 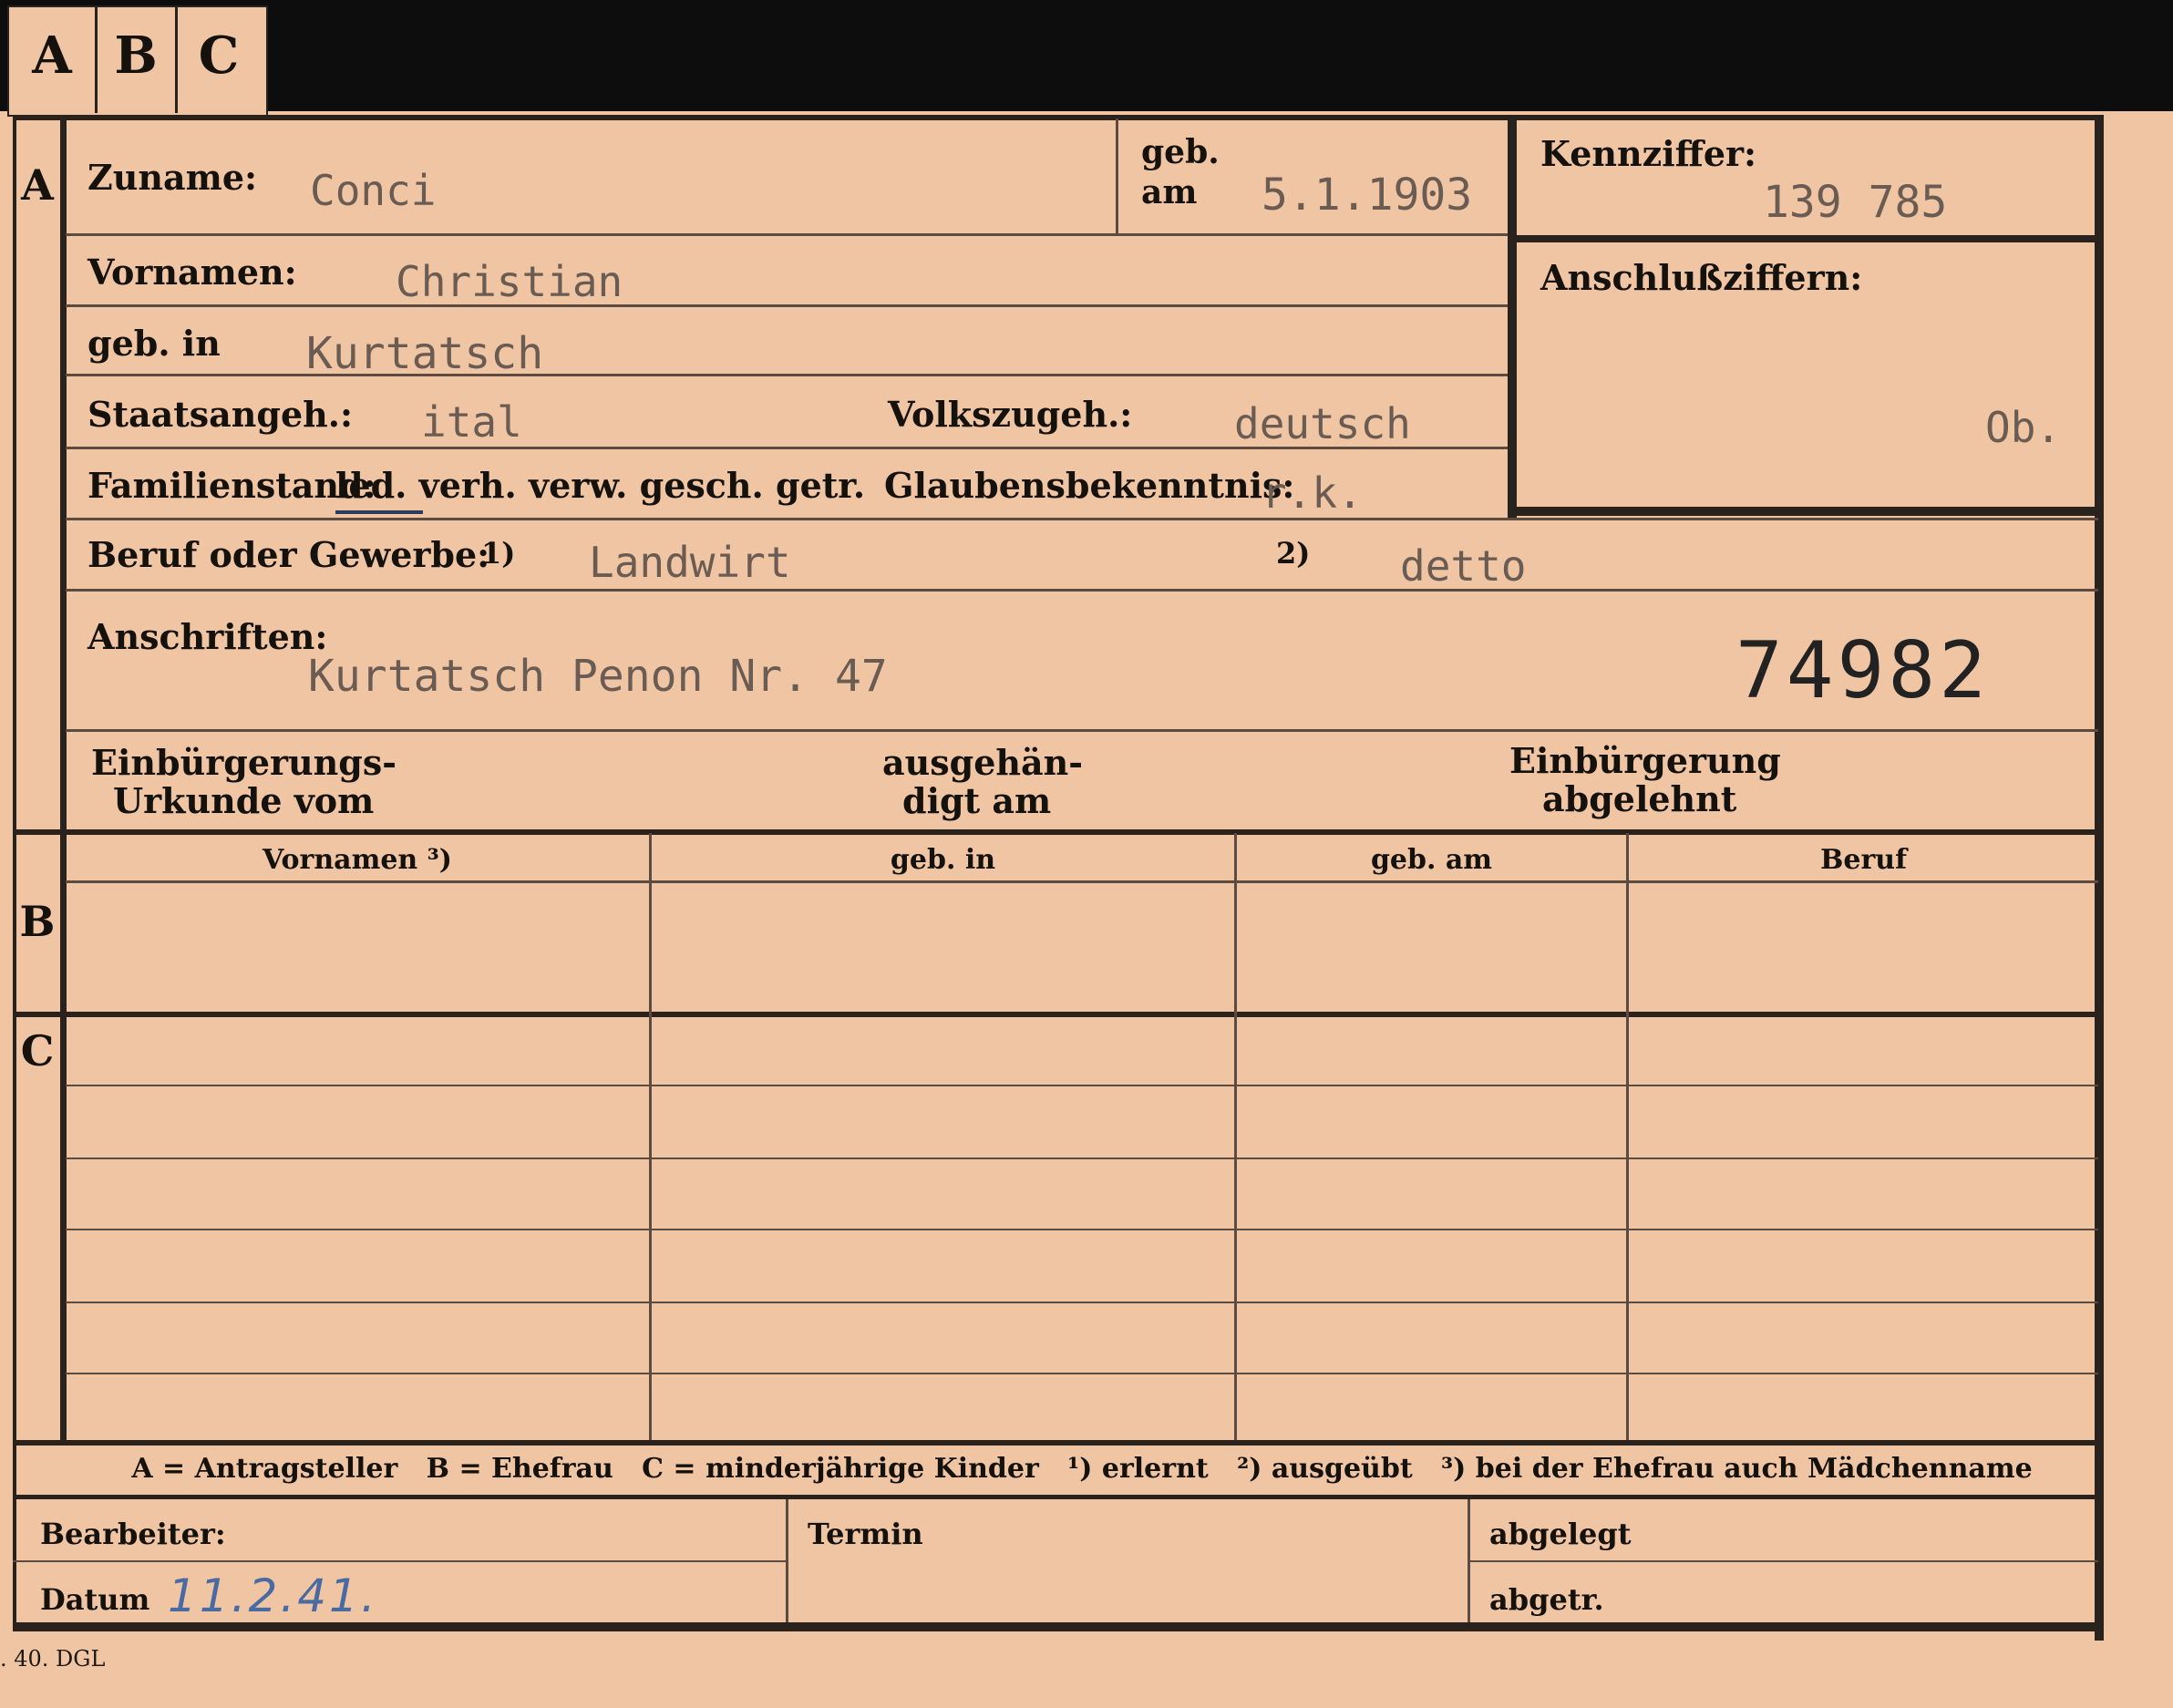 I want to click on datum-label: Datum, so click(x=95, y=1599).